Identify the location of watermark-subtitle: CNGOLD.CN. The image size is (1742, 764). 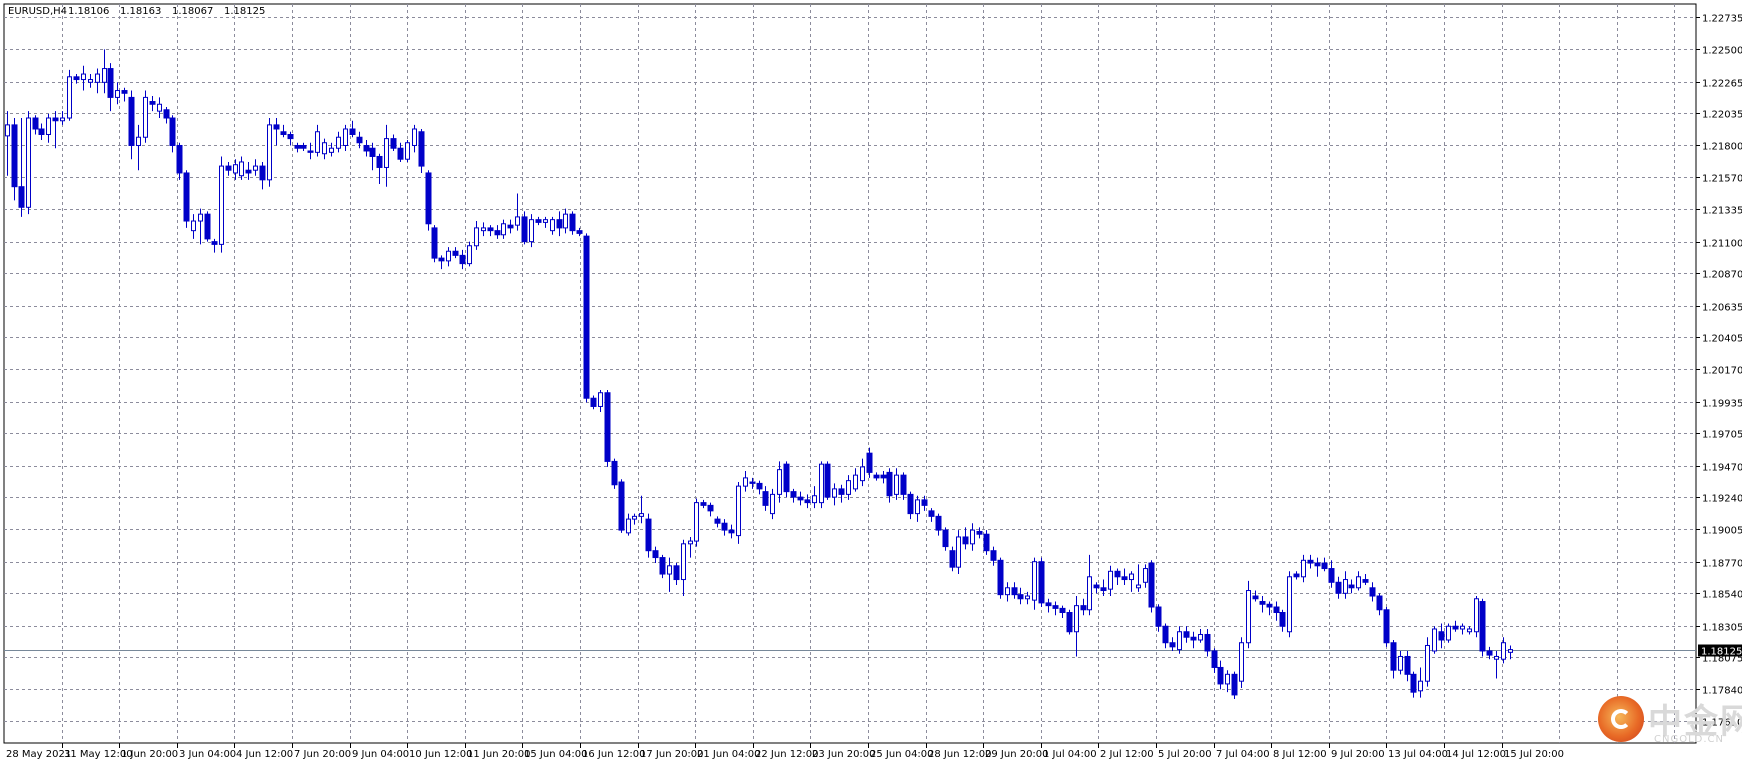
(1689, 739).